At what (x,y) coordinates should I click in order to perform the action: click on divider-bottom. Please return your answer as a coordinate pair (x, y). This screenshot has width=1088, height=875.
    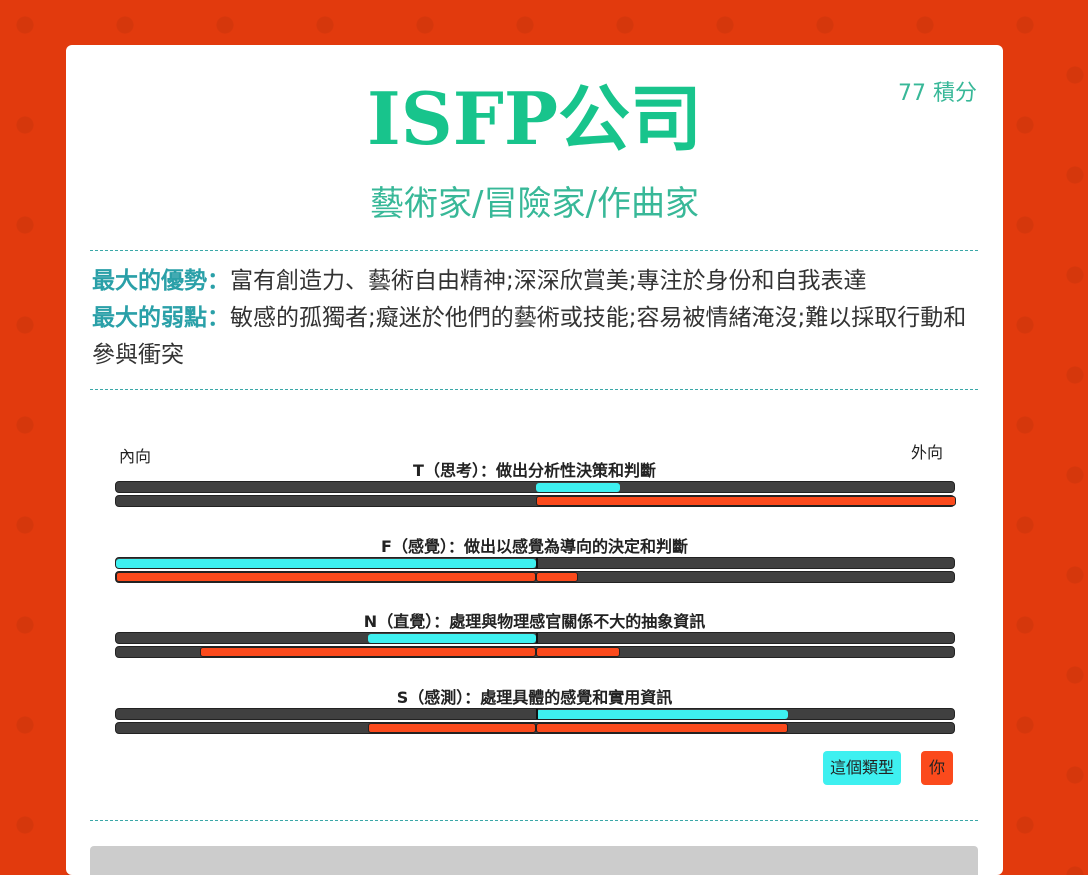
    Looking at the image, I should click on (534, 820).